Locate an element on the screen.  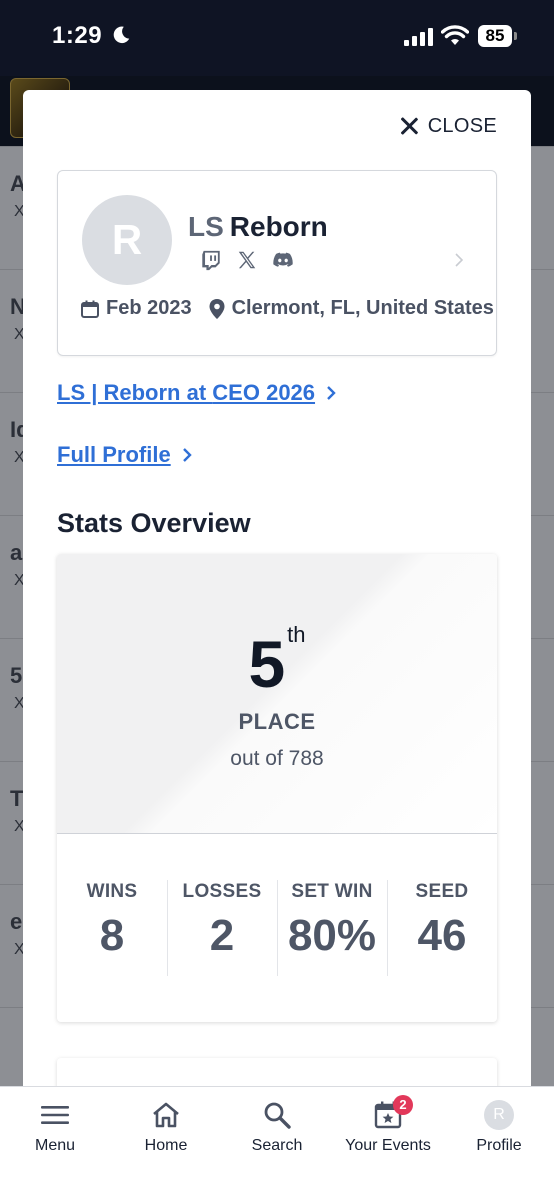
placement-number: 5th is located at coordinates (277, 661).